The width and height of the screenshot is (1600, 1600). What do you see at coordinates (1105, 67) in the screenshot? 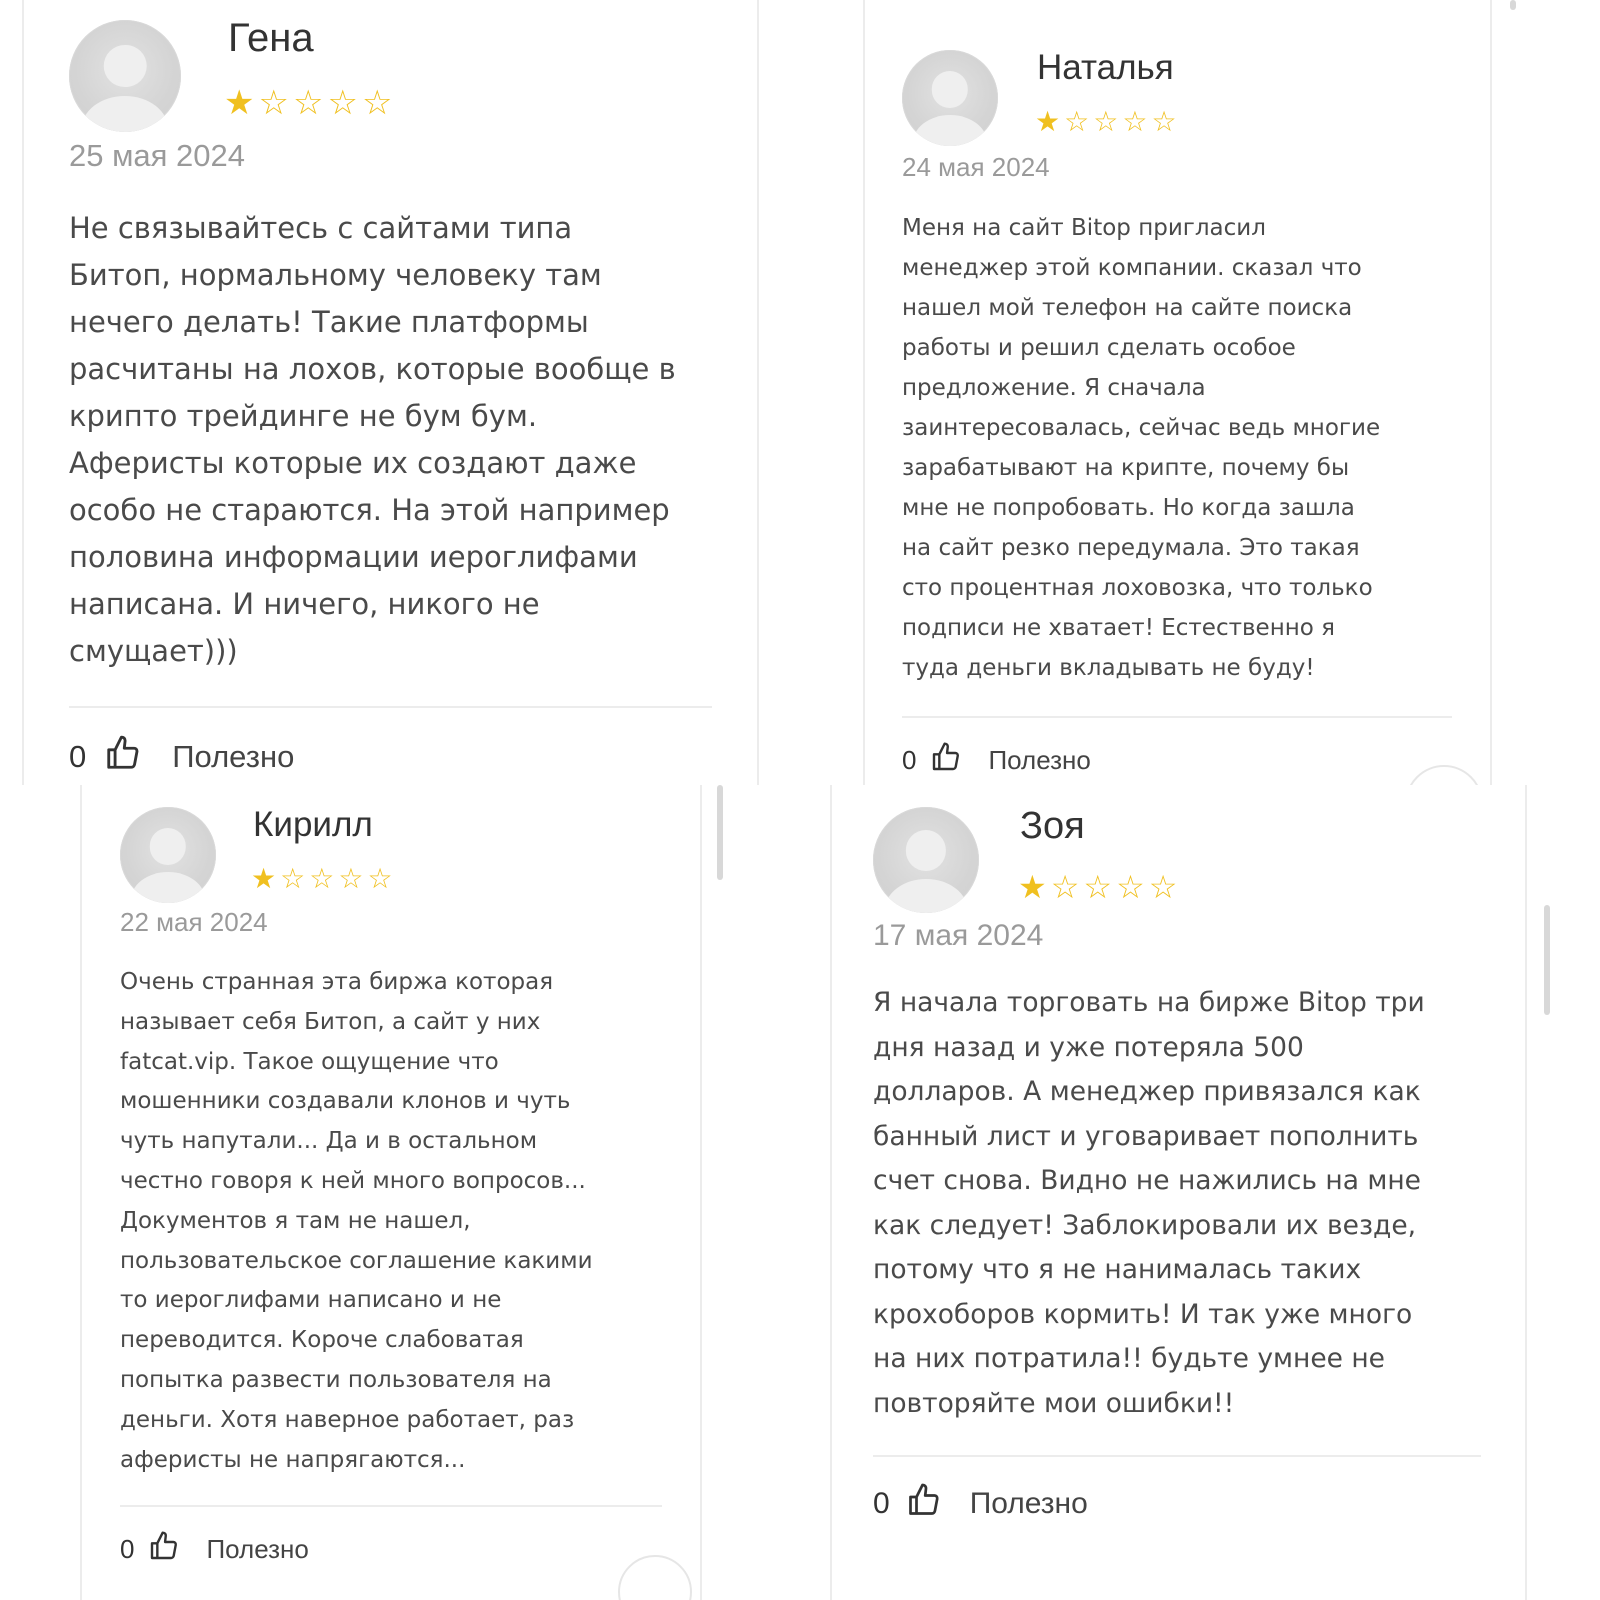
I see `review-author: Наталья` at bounding box center [1105, 67].